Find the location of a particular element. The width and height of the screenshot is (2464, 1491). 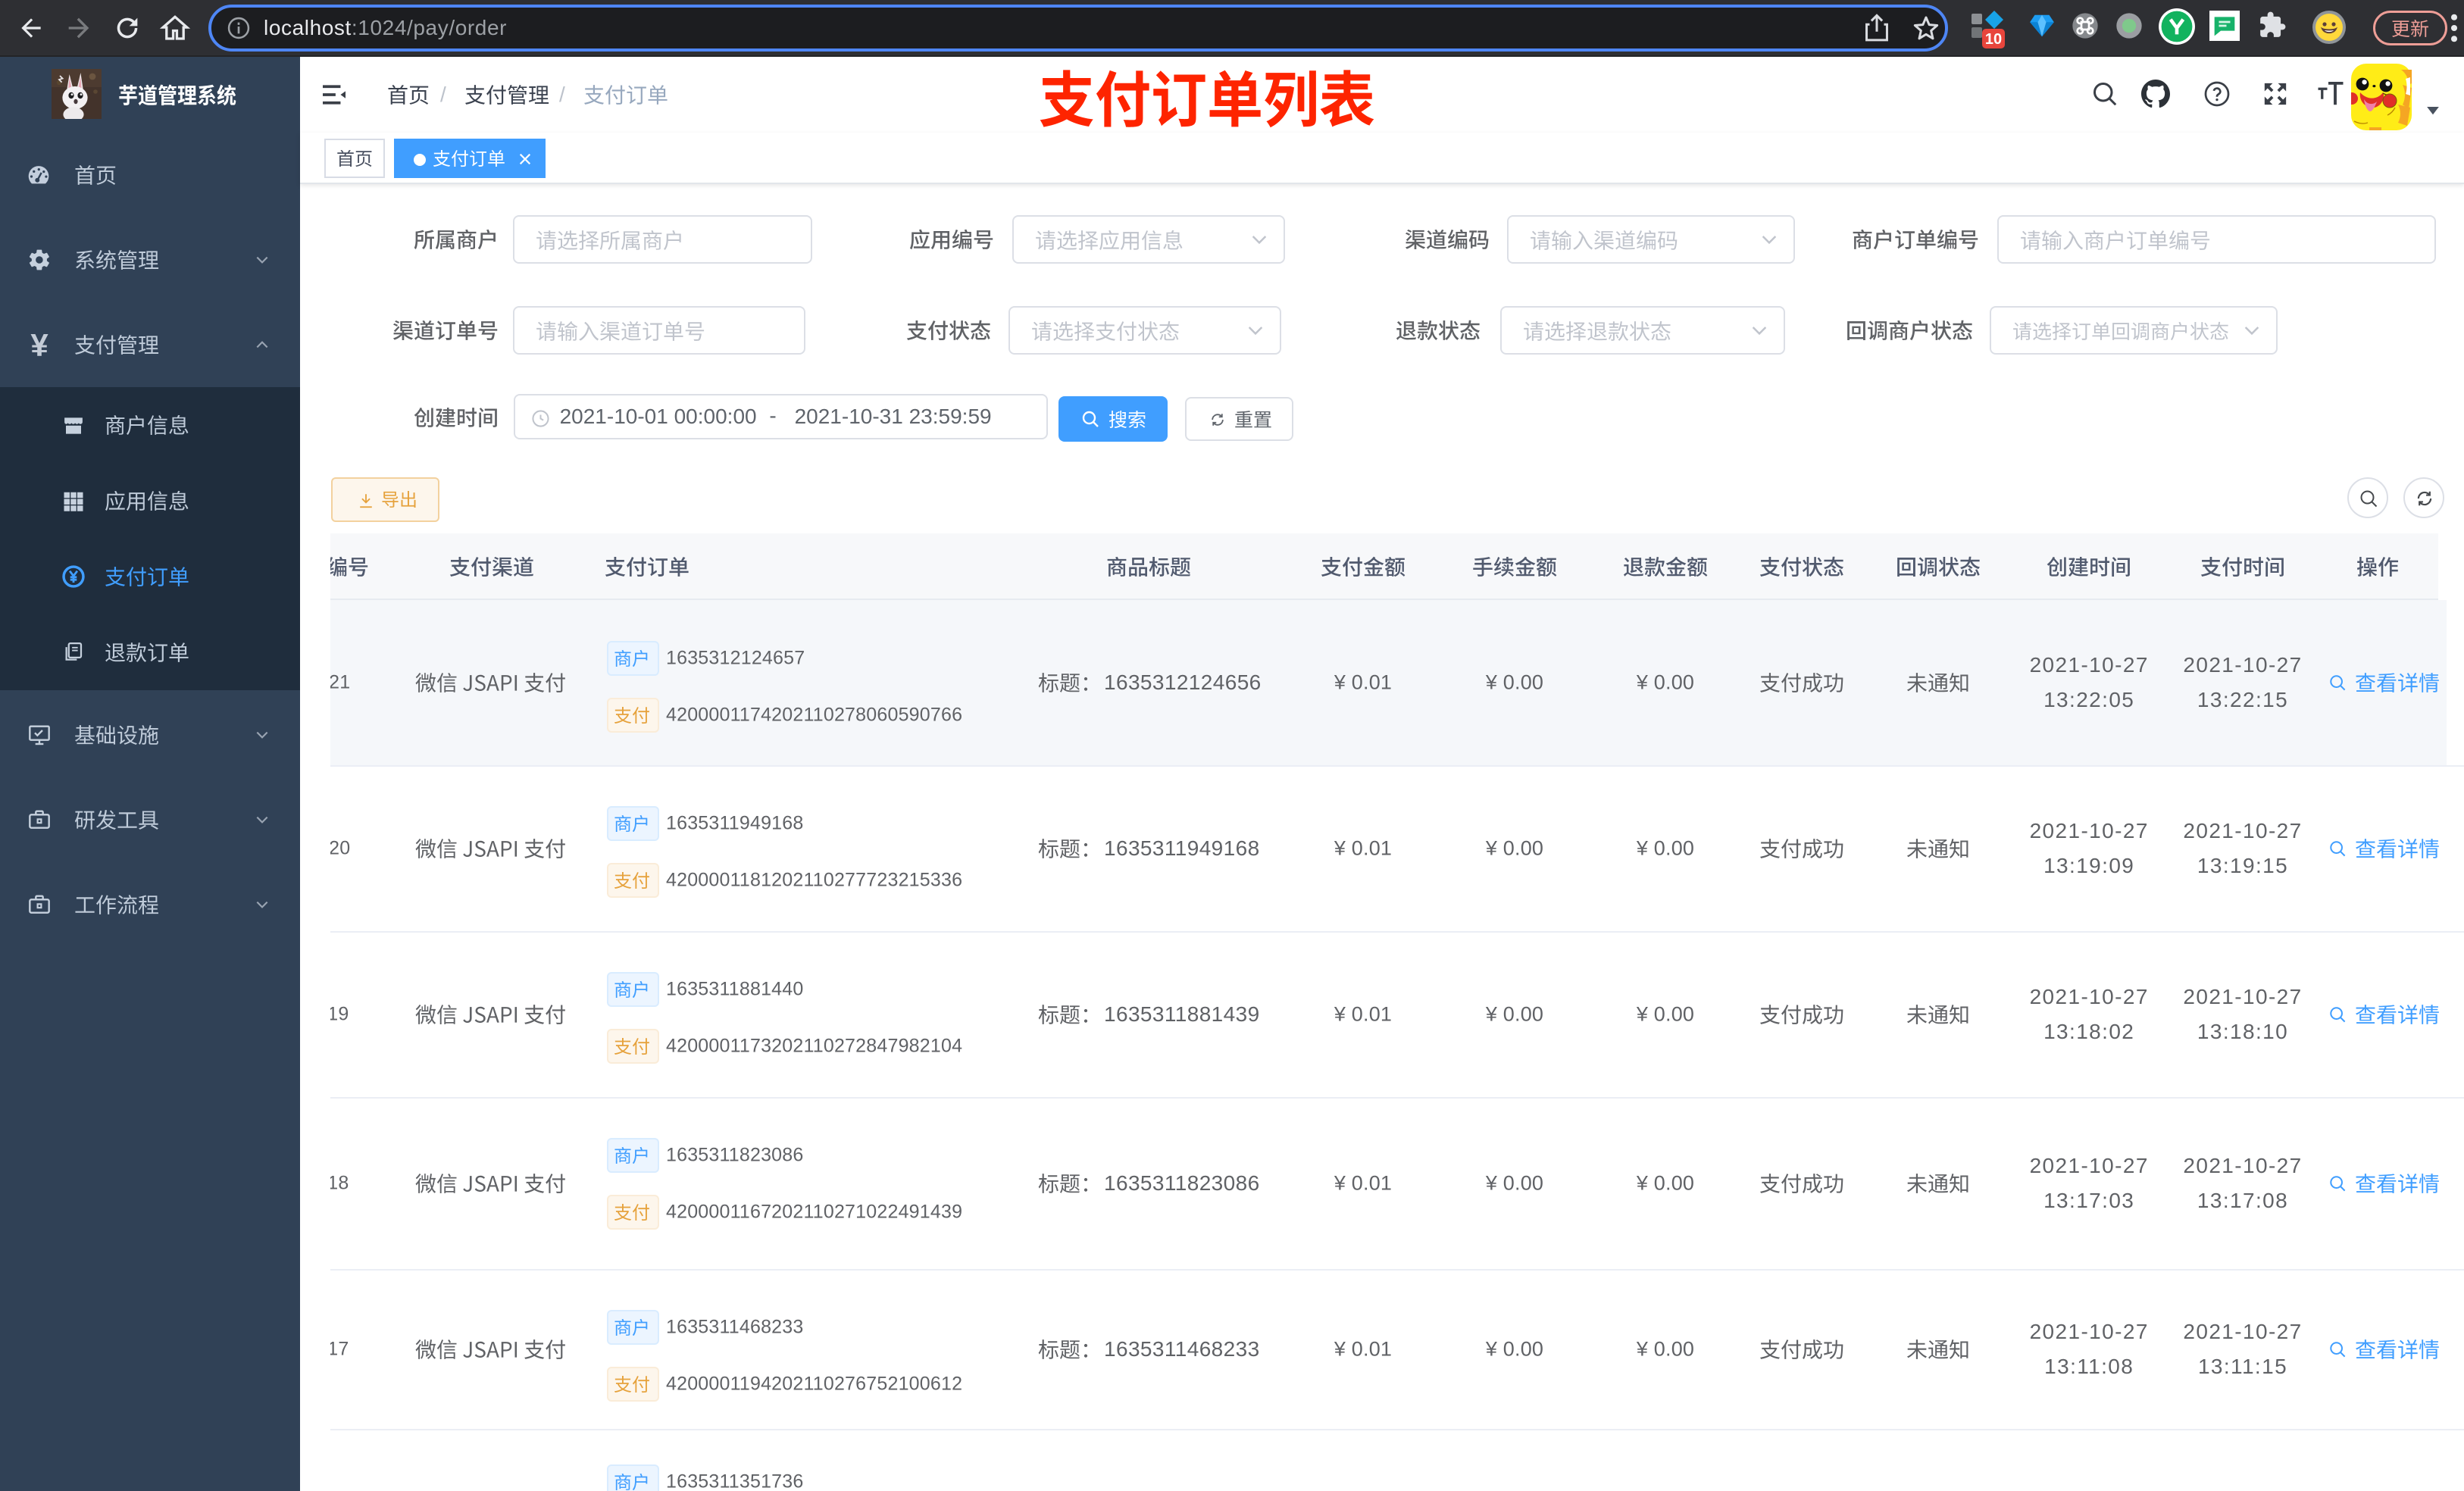

svg-text: 10 is located at coordinates (1993, 39).